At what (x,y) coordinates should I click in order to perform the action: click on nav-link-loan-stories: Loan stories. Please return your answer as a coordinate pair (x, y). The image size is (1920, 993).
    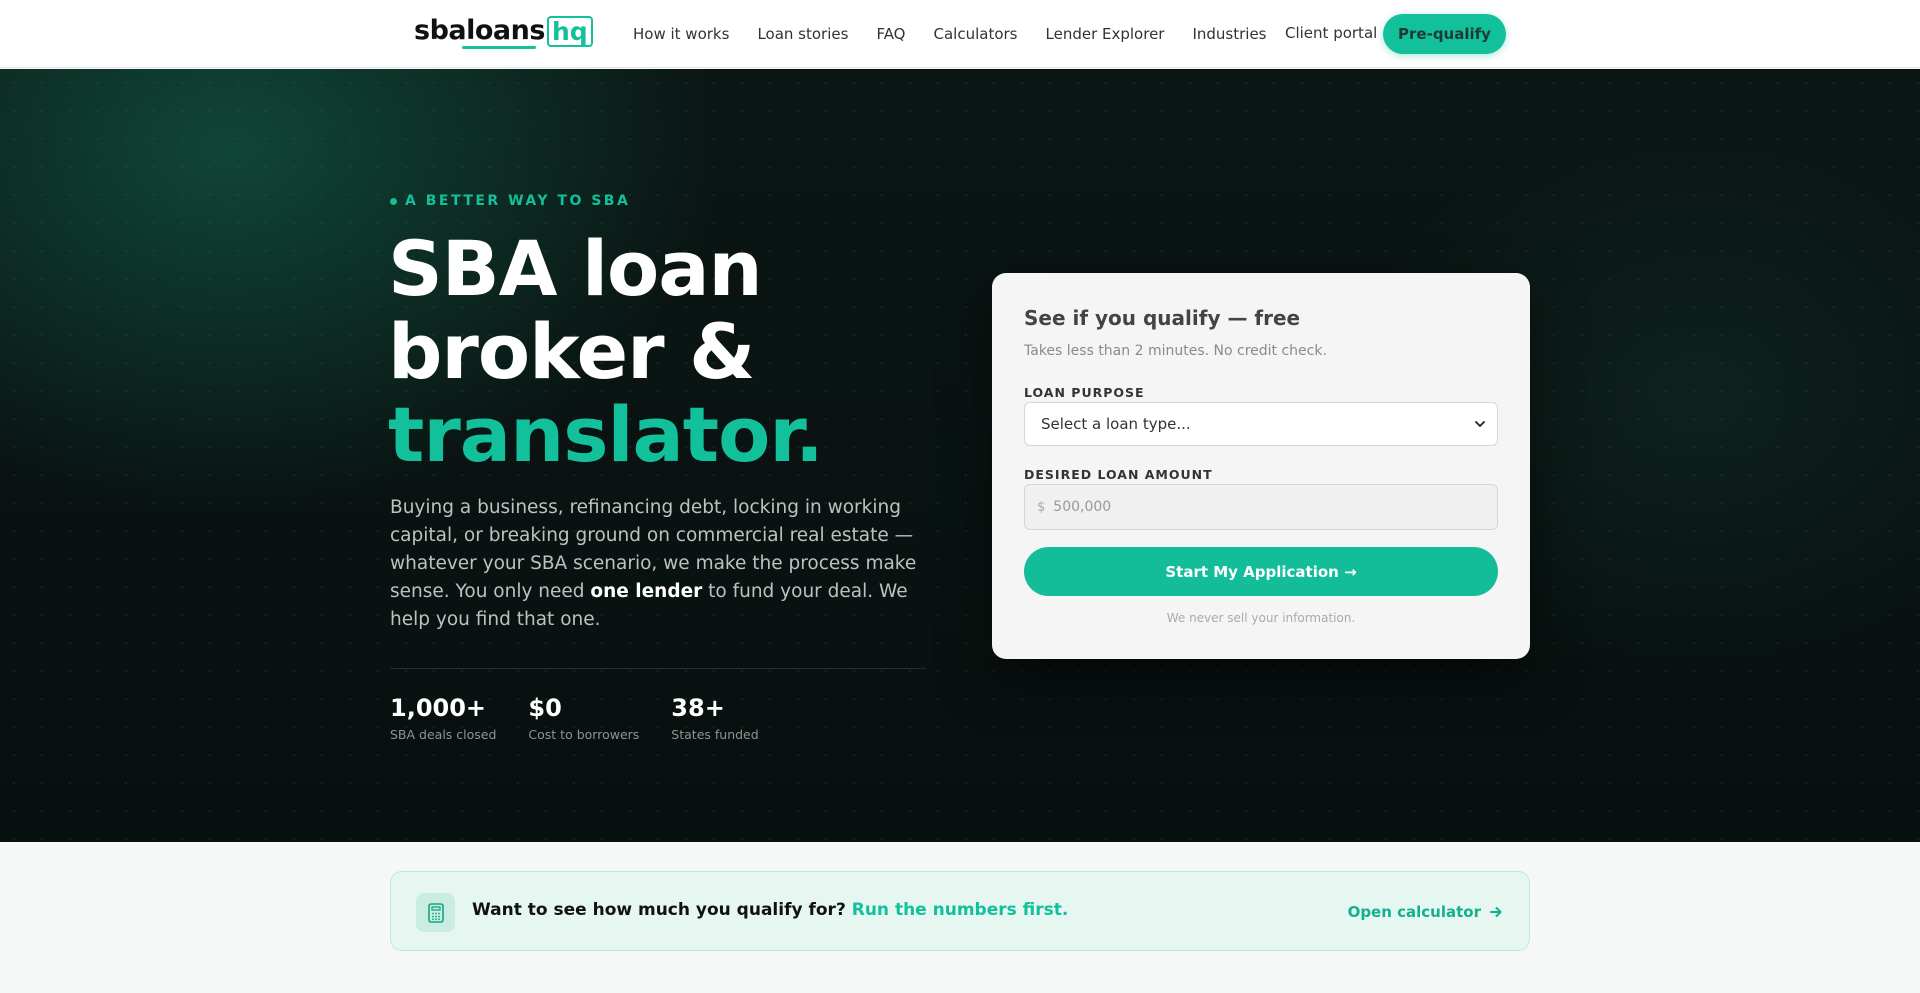
    Looking at the image, I should click on (802, 34).